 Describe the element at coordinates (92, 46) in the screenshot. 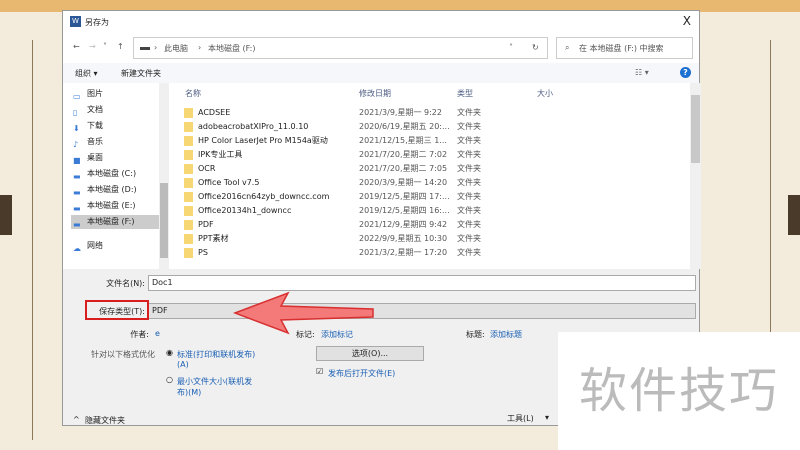

I see `forward-button: →` at that location.